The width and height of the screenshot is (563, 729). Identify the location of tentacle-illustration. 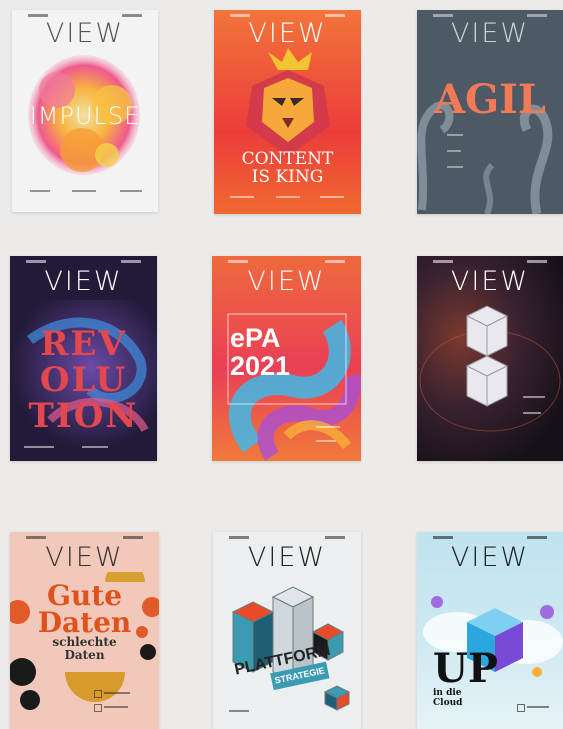
(485, 157).